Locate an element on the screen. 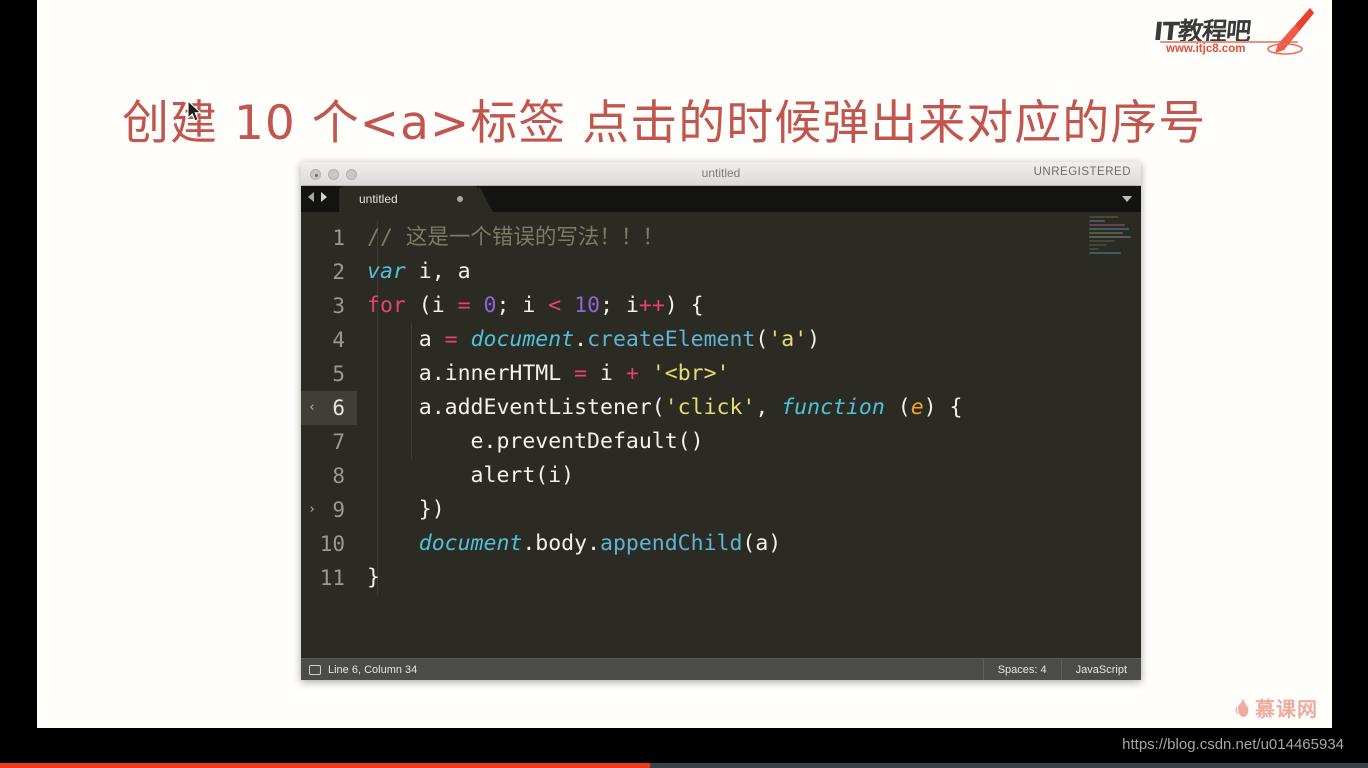 Image resolution: width=1368 pixels, height=768 pixels. code-token: alert(i) is located at coordinates (471, 475).